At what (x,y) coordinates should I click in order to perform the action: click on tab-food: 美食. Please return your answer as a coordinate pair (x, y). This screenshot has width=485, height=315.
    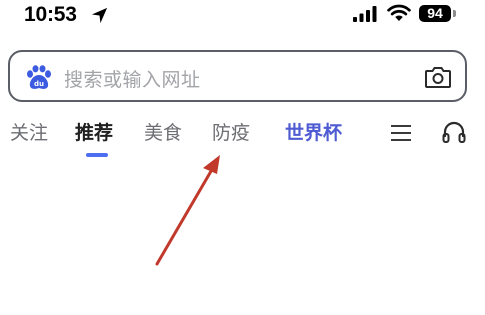
    Looking at the image, I should click on (163, 133).